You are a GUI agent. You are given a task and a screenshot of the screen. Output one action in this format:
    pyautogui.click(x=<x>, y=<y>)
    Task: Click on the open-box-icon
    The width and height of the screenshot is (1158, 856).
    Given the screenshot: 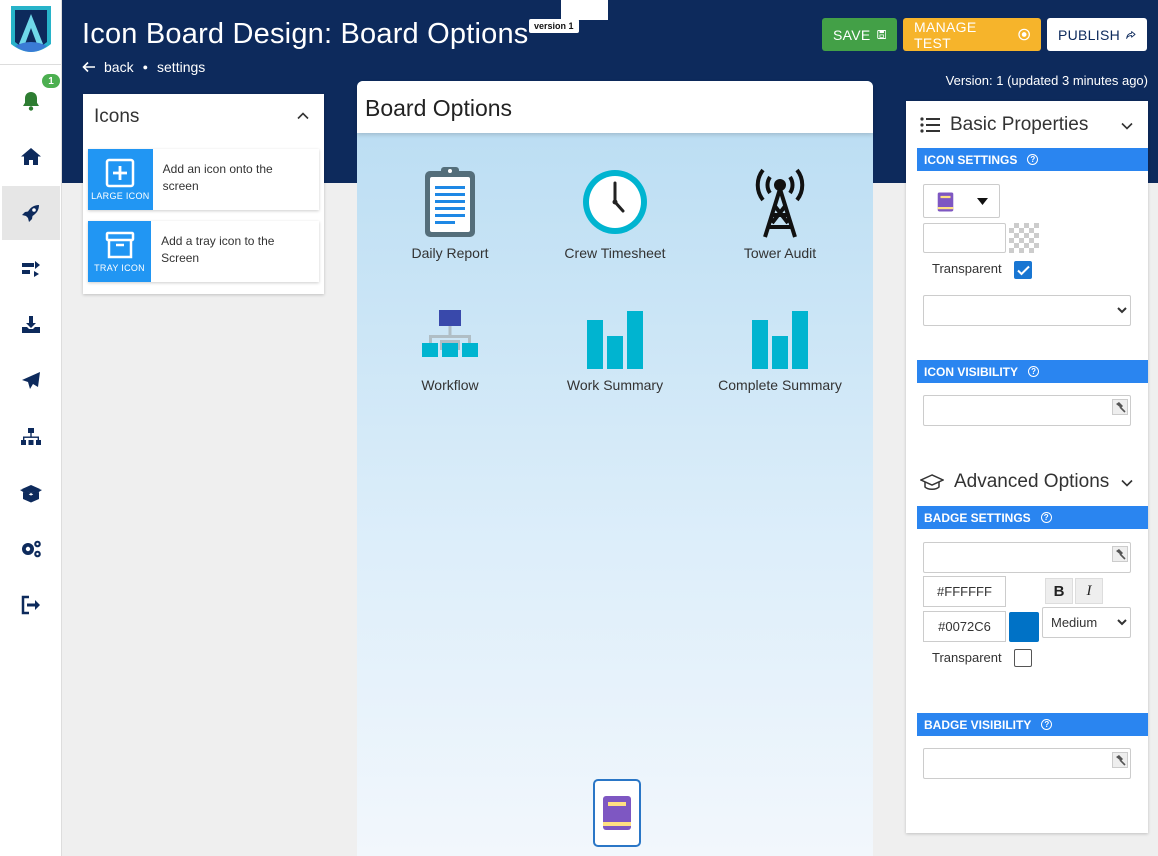 What is the action you would take?
    pyautogui.click(x=31, y=494)
    